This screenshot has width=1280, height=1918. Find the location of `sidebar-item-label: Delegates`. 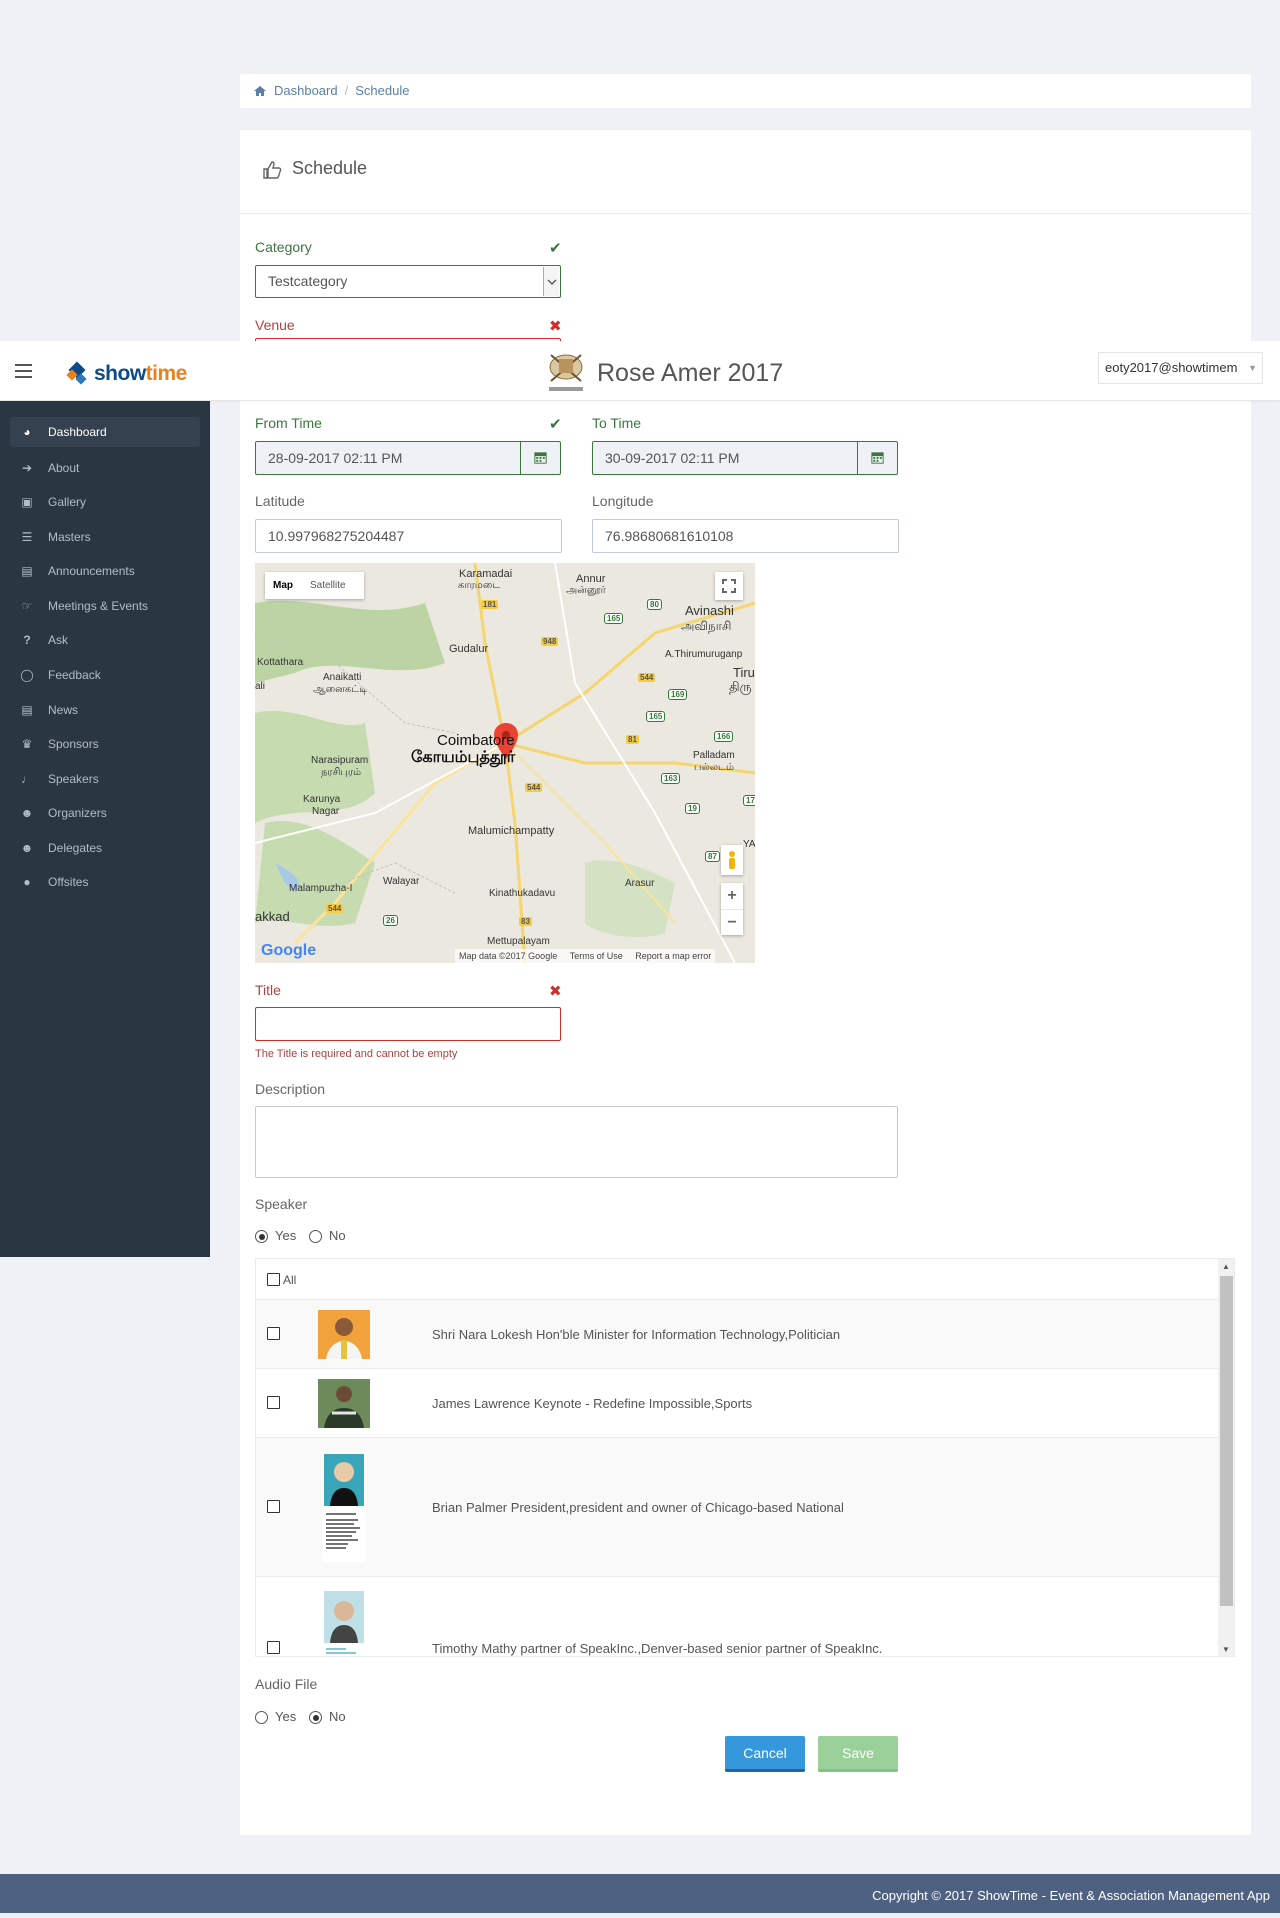

sidebar-item-label: Delegates is located at coordinates (75, 848).